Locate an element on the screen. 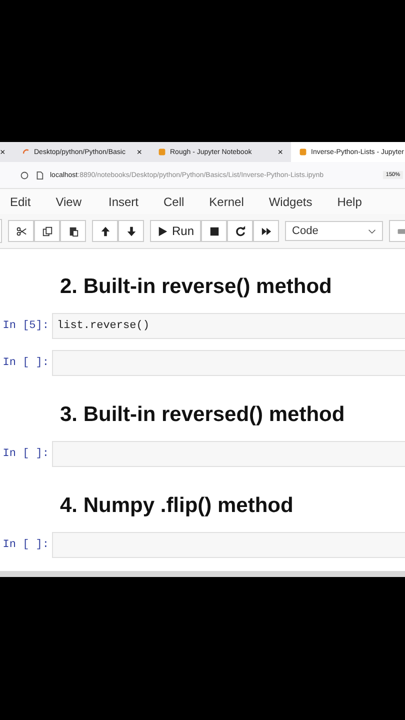 This screenshot has height=720, width=405. browser-tab: × is located at coordinates (7, 152).